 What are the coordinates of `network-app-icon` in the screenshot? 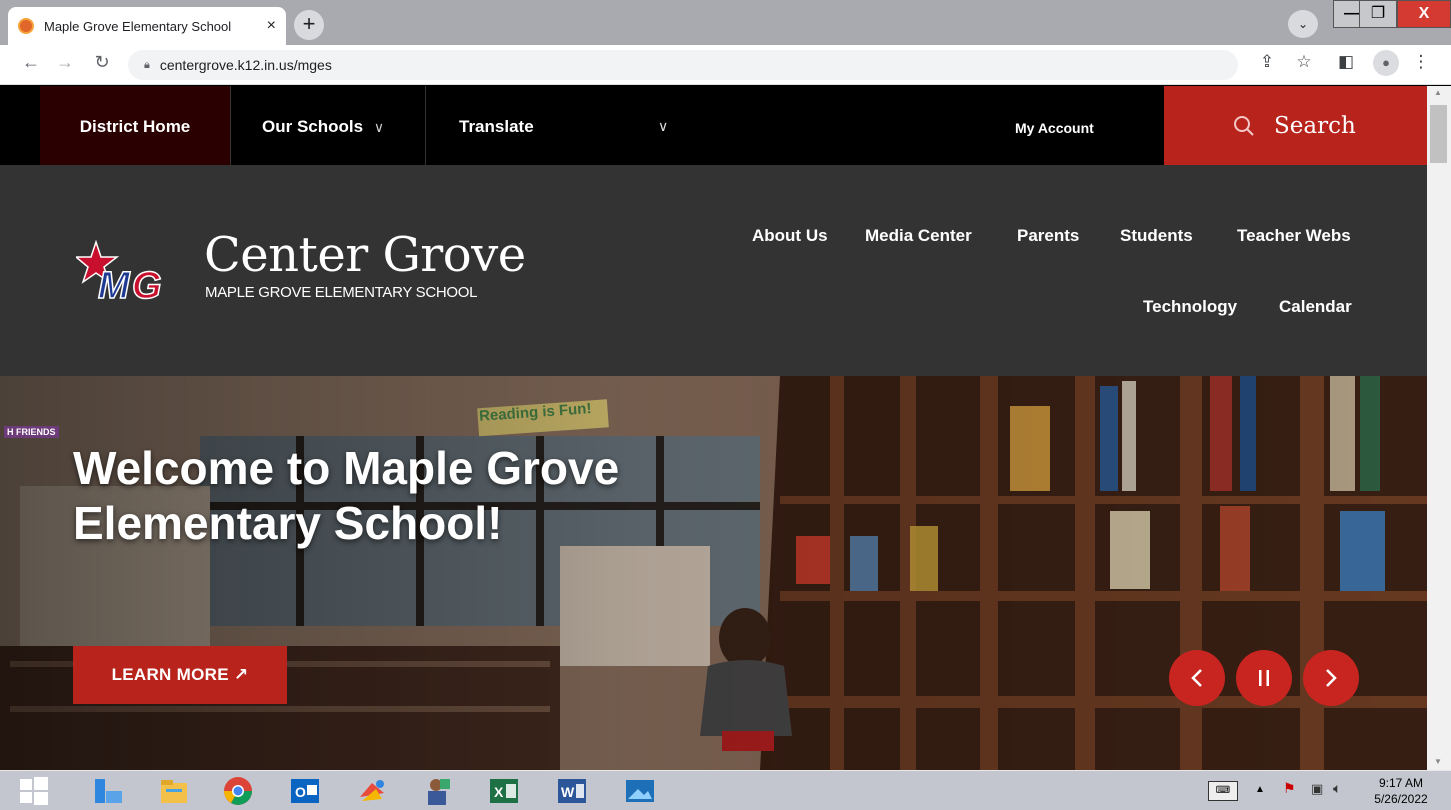 It's located at (108, 791).